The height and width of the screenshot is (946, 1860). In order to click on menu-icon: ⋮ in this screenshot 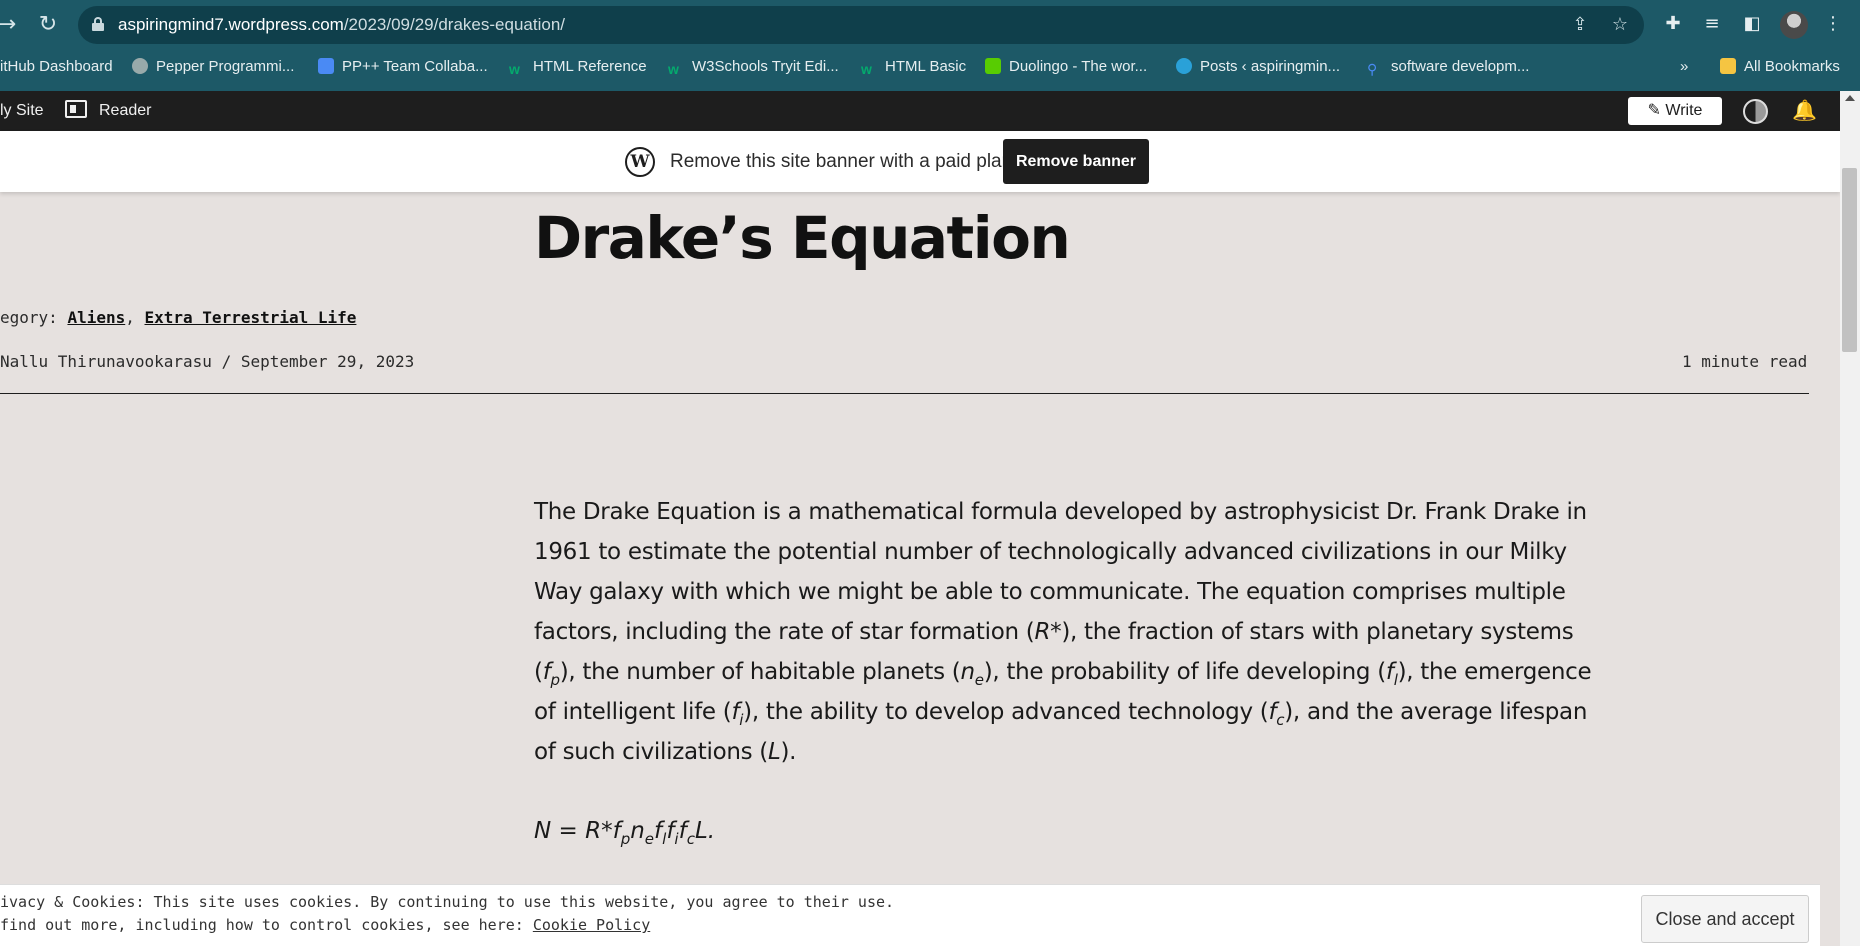, I will do `click(1833, 24)`.